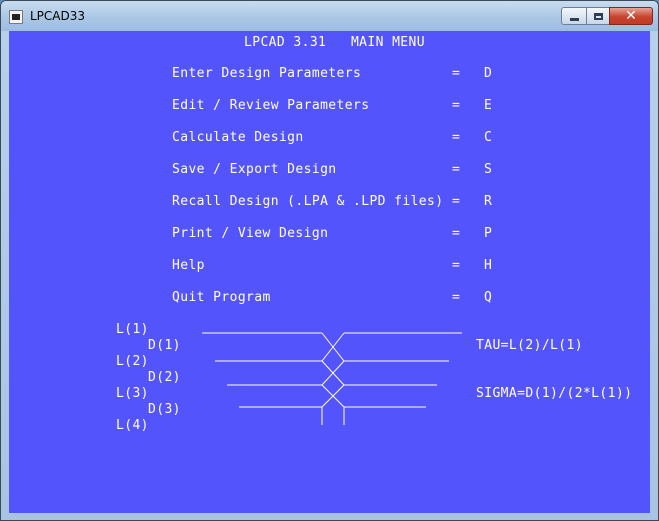 This screenshot has width=659, height=521. What do you see at coordinates (574, 16) in the screenshot?
I see `minimize-button` at bounding box center [574, 16].